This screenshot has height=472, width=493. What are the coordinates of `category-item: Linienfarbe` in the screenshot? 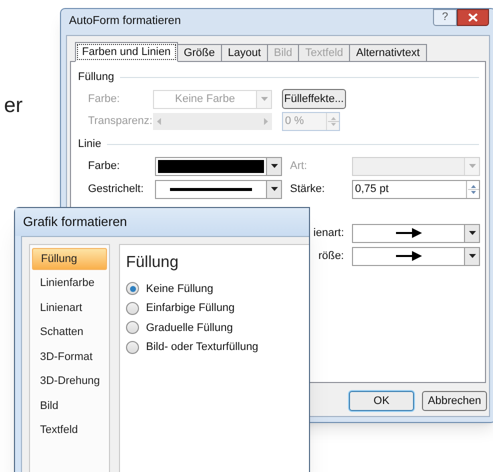 It's located at (69, 283).